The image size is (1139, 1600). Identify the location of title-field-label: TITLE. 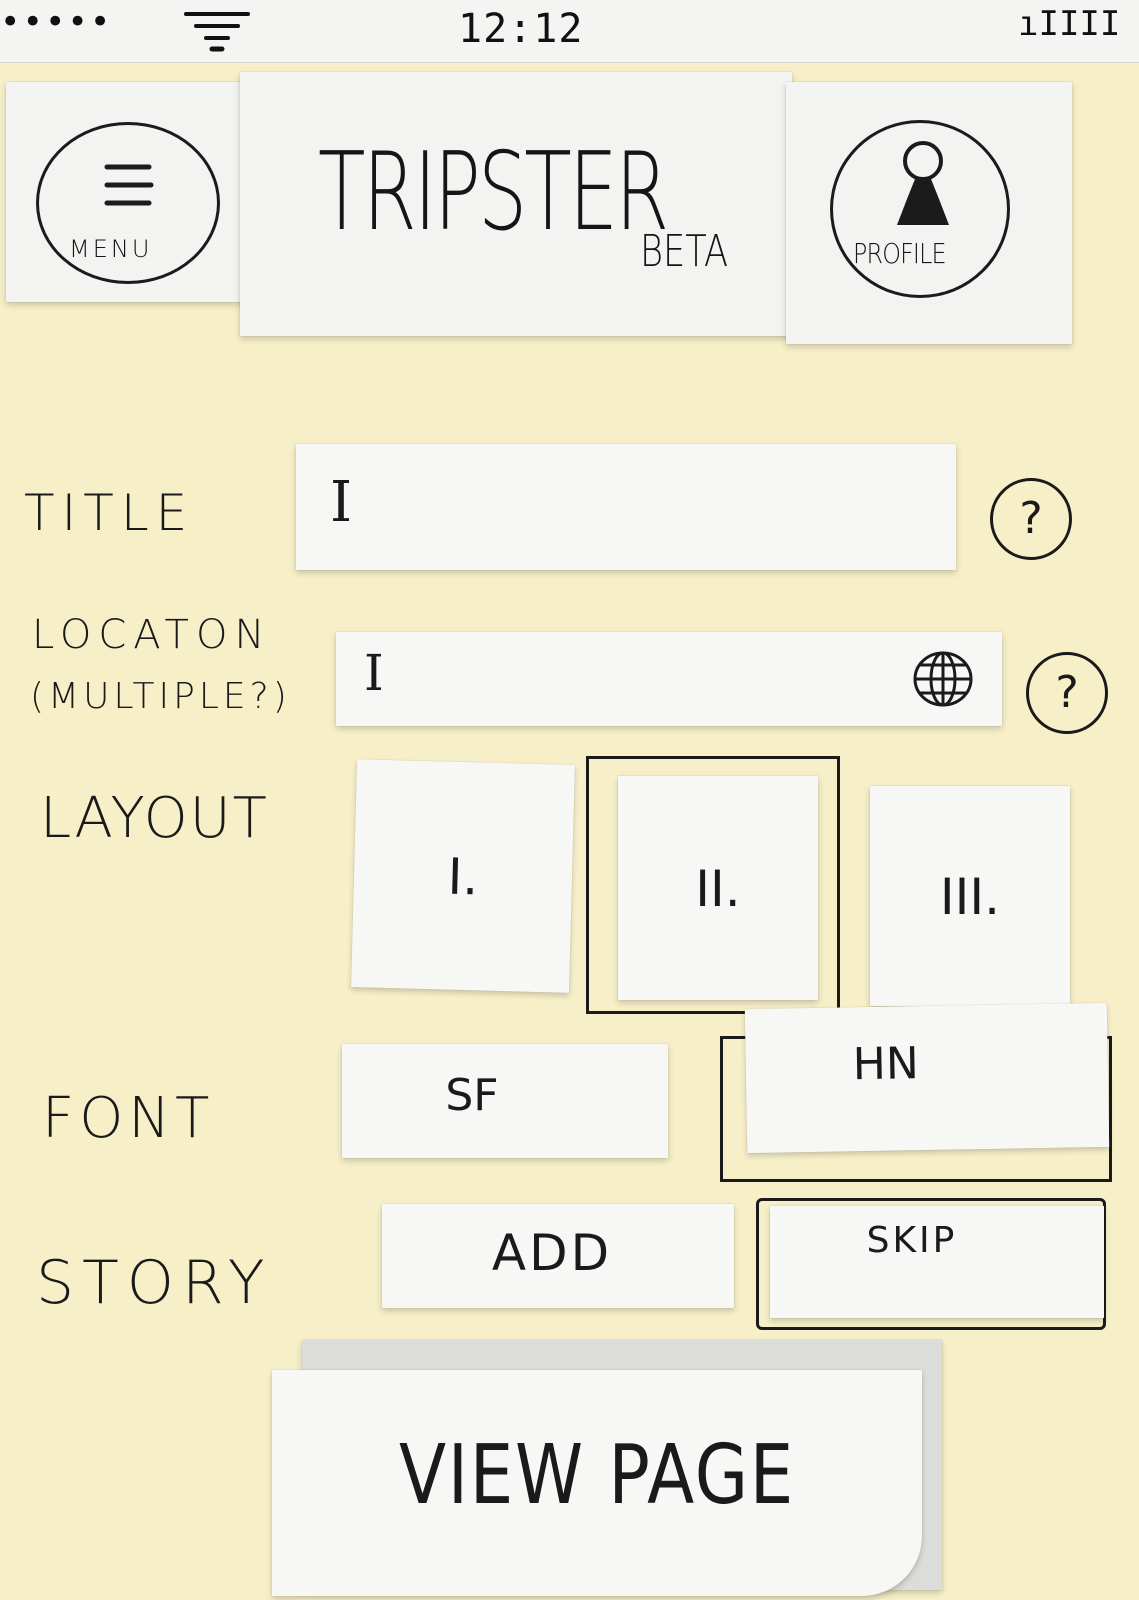
(109, 513).